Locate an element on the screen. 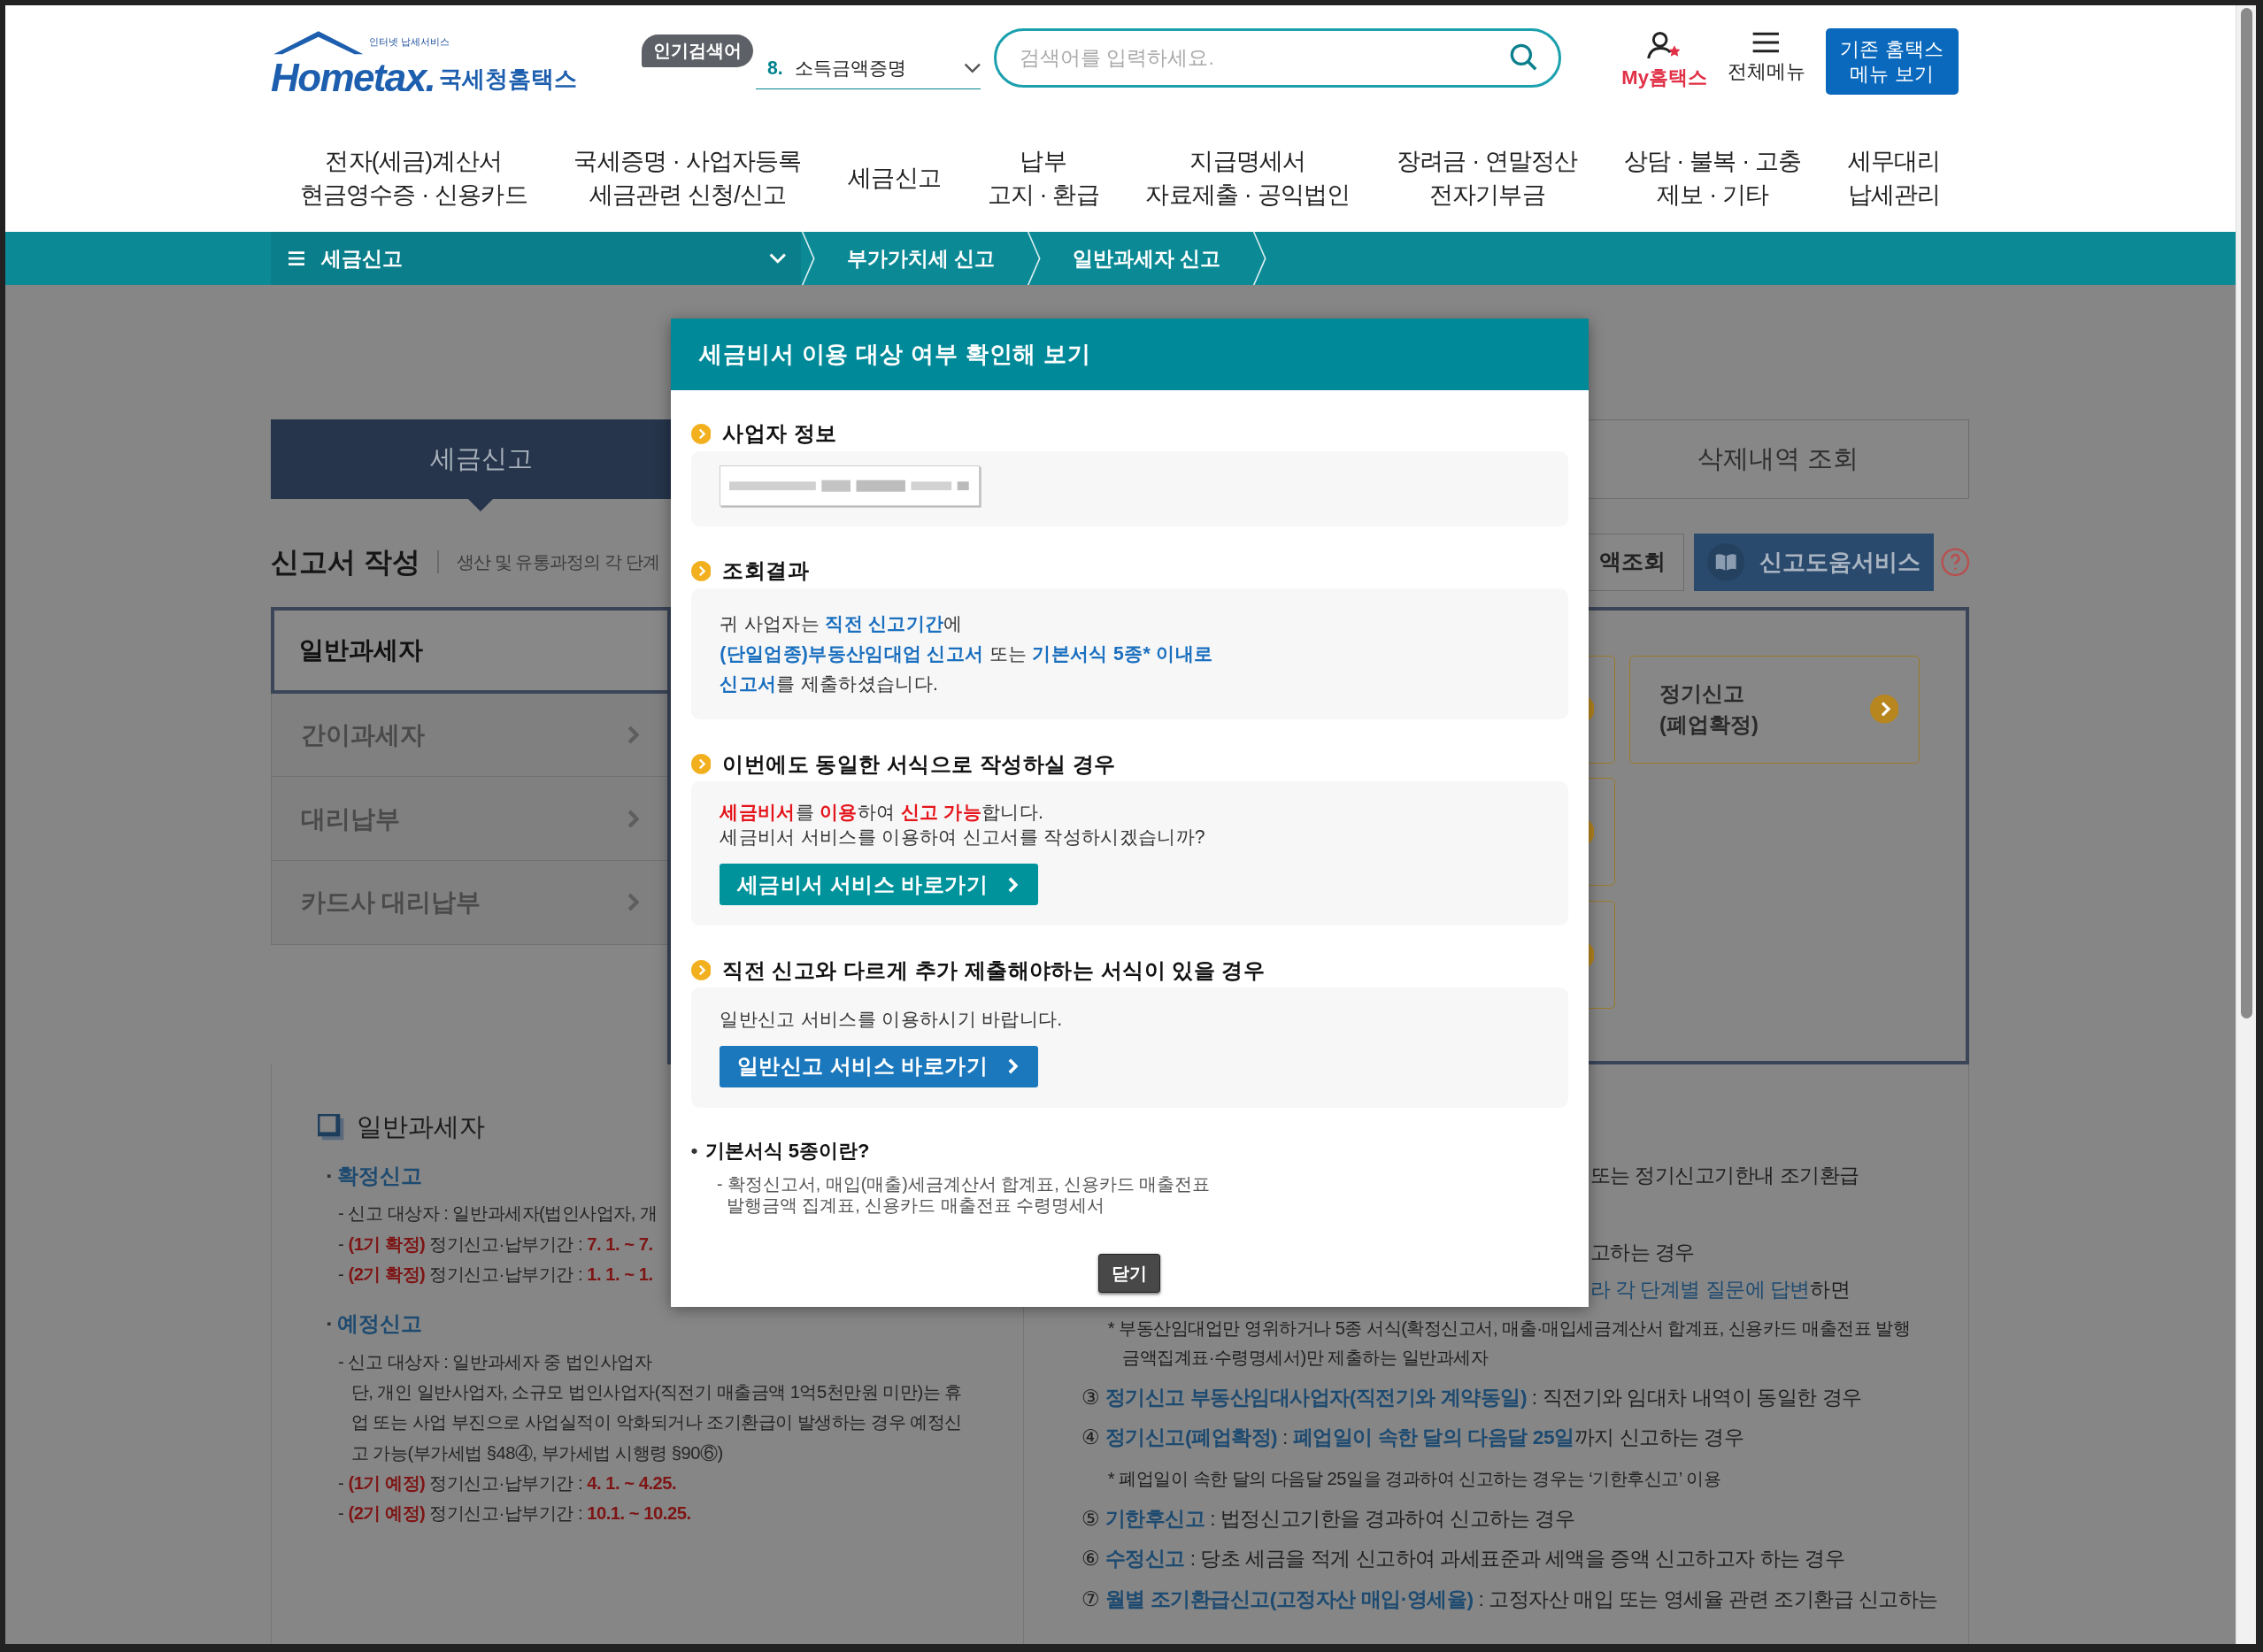  info-text: - 신고 대상자 : 일반과세자 중 법인사업자 단, 개인 일반사업자, 소규모 법인사업자(직전기 매출금액 1억5천만원 미만)는 휴업 또는 사업 부진으로 사업실적이 악화되거나 조기환급이 발생하는 경우 예정신고 가능(부가세법 §48④, 부가세법 시행령 §90⑥) is located at coordinates (650, 1407).